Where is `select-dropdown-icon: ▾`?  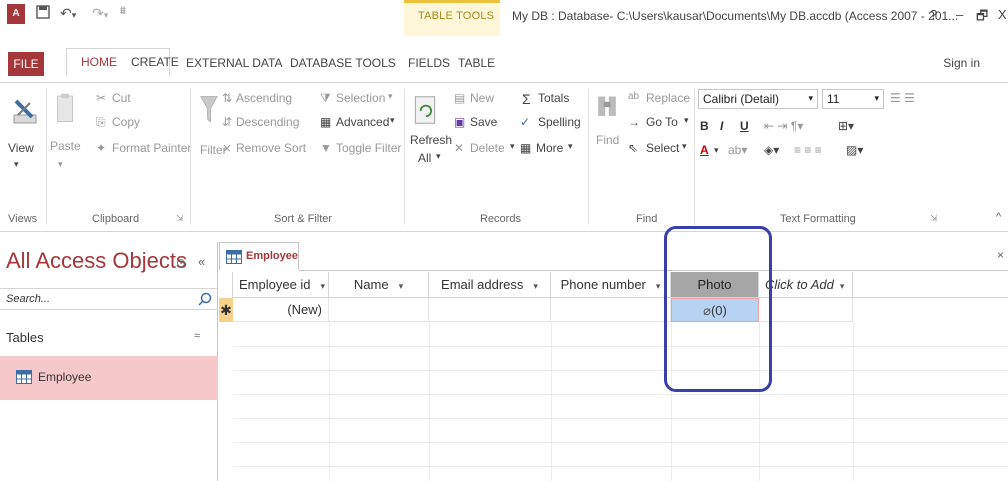 select-dropdown-icon: ▾ is located at coordinates (684, 146).